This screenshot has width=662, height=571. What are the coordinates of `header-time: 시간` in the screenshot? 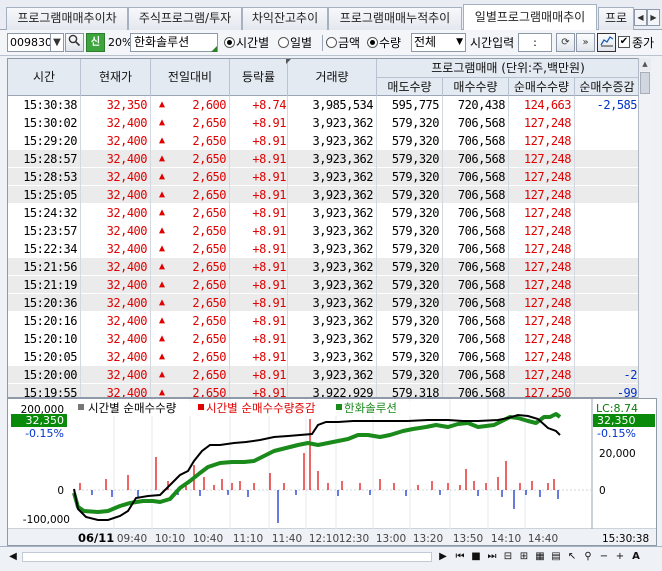 It's located at (44, 77).